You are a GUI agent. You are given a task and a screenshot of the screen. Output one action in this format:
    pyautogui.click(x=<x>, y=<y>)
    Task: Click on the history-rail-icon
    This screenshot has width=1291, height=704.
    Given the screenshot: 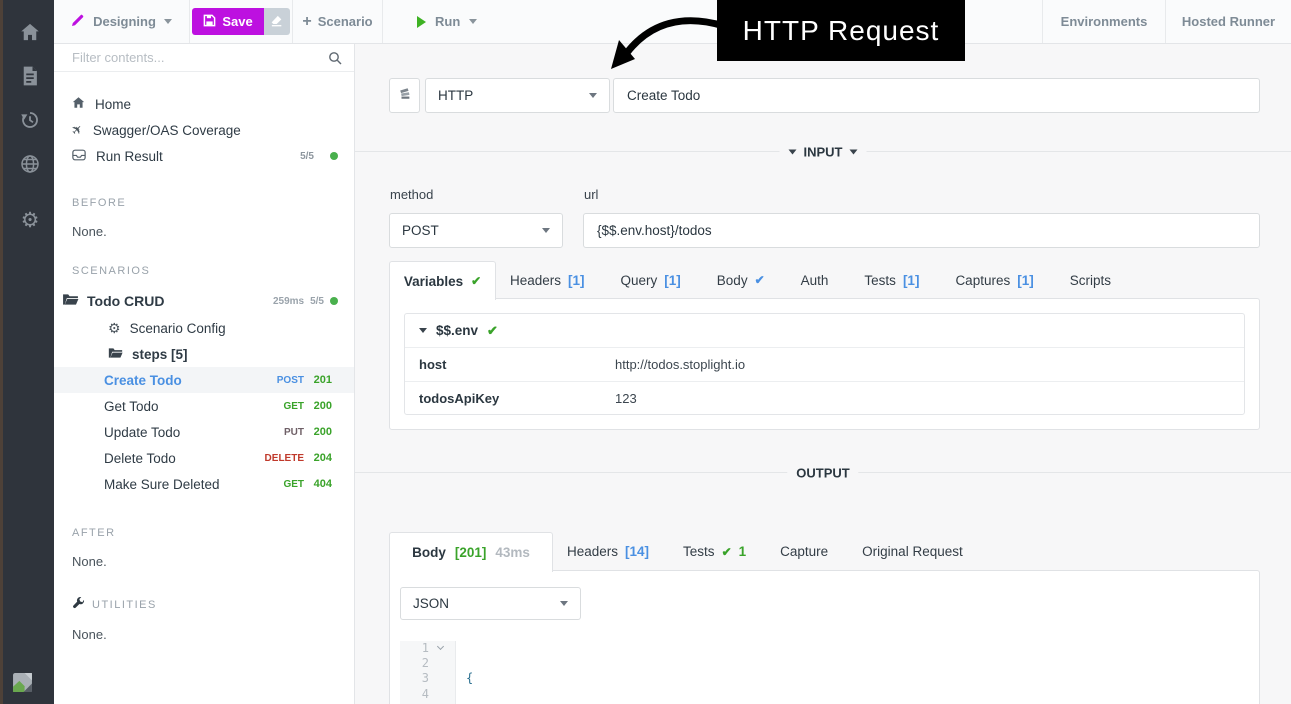 What is the action you would take?
    pyautogui.click(x=30, y=120)
    